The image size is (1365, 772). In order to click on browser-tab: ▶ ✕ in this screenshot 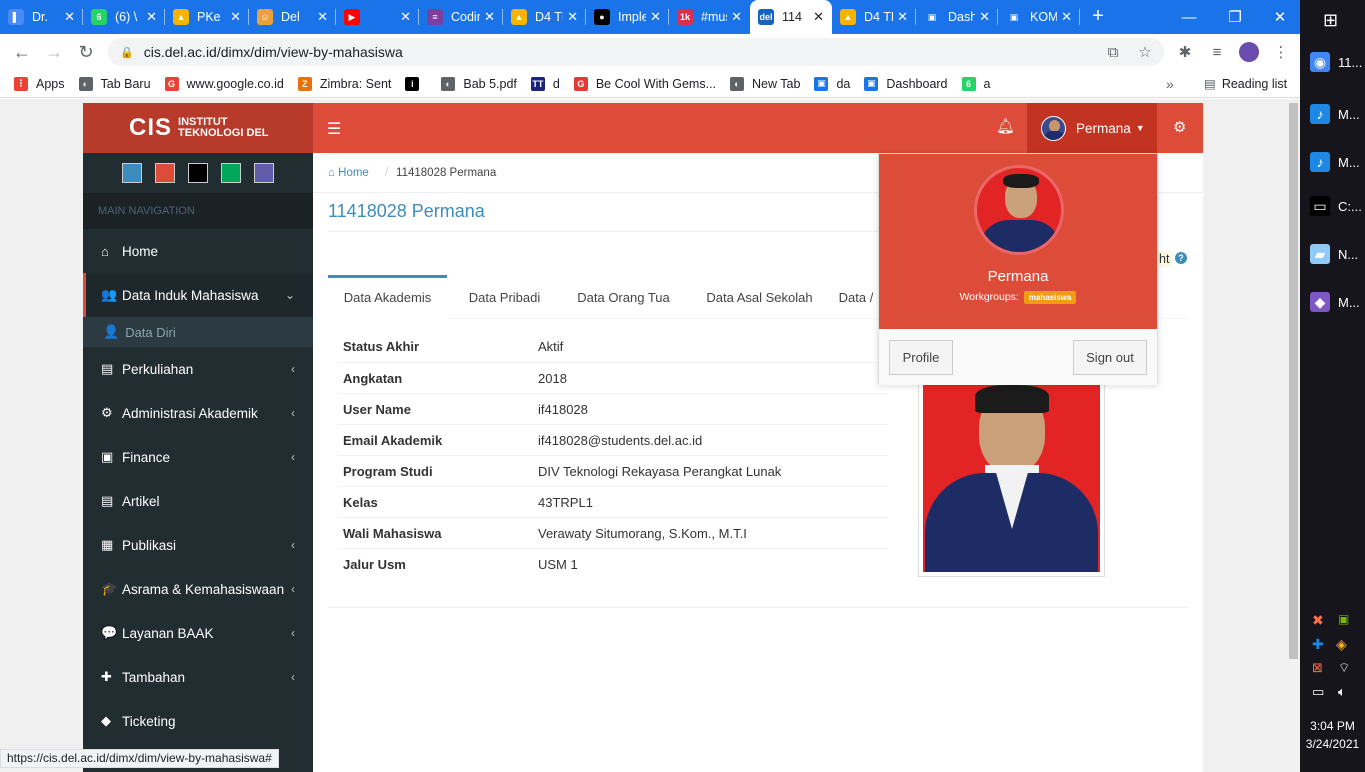, I will do `click(377, 17)`.